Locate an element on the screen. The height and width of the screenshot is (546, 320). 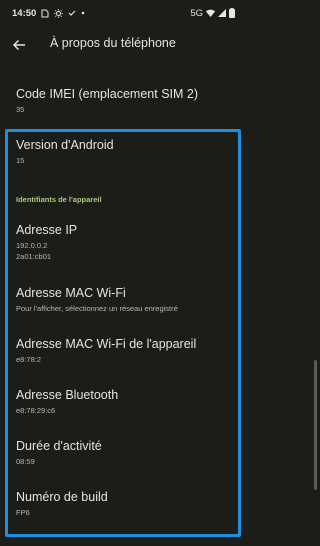
status-bar: 14:50 5G is located at coordinates (122, 13).